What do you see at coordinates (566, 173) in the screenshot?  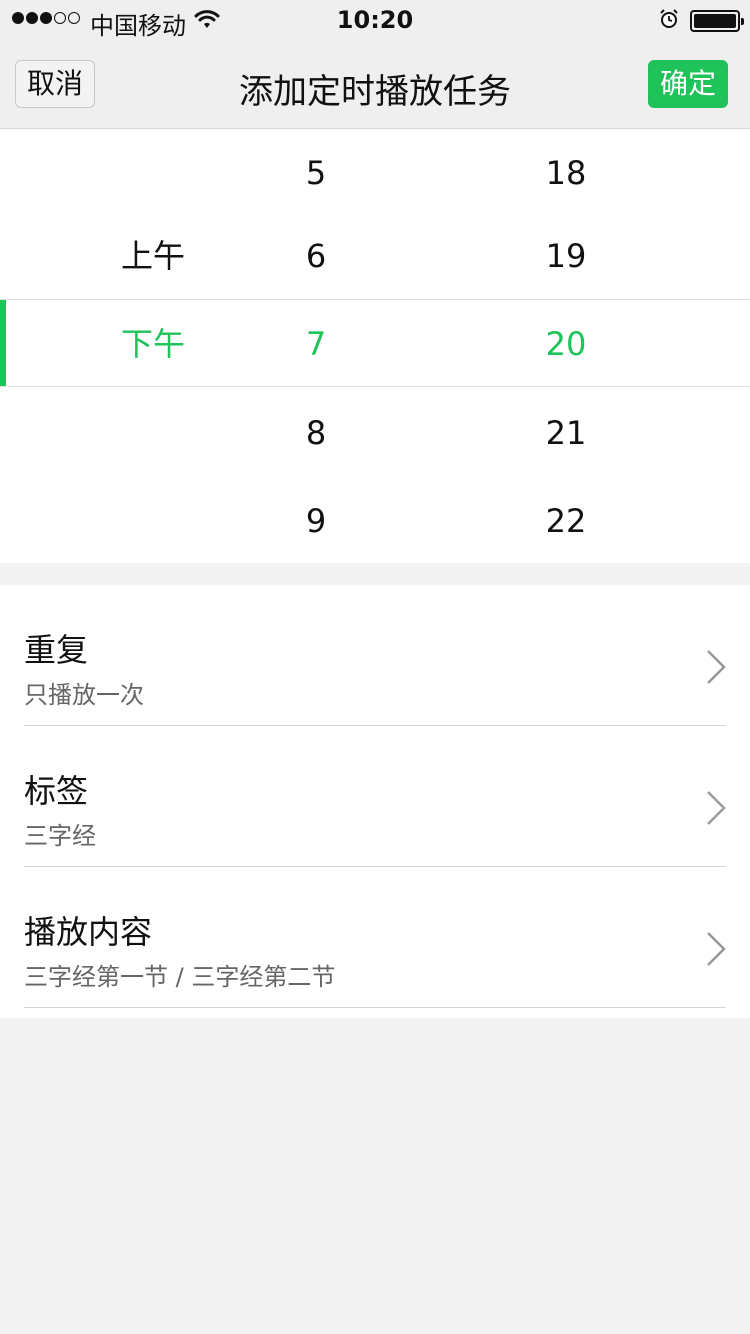 I see `minute-option: 18` at bounding box center [566, 173].